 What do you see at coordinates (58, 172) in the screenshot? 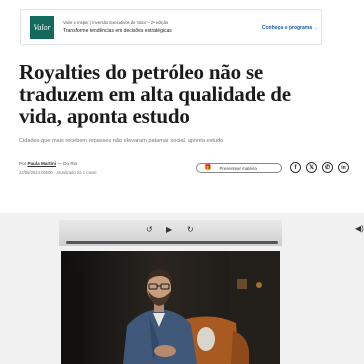
I see `publish-date: 24/06/2024 05h00 · Atualizado há 1 mese` at bounding box center [58, 172].